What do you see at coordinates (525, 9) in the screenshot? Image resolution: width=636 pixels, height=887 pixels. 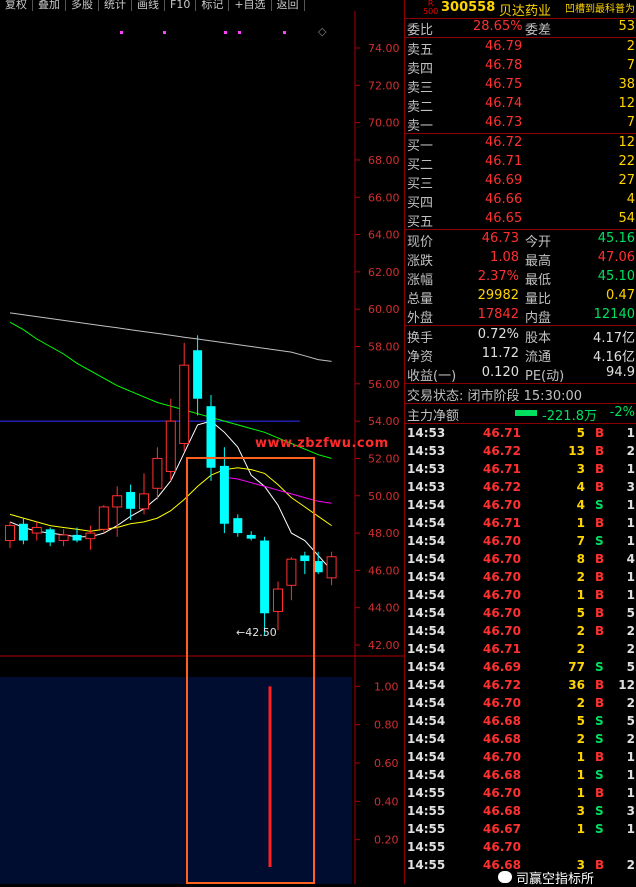 I see `stock-name: 贝达药业` at bounding box center [525, 9].